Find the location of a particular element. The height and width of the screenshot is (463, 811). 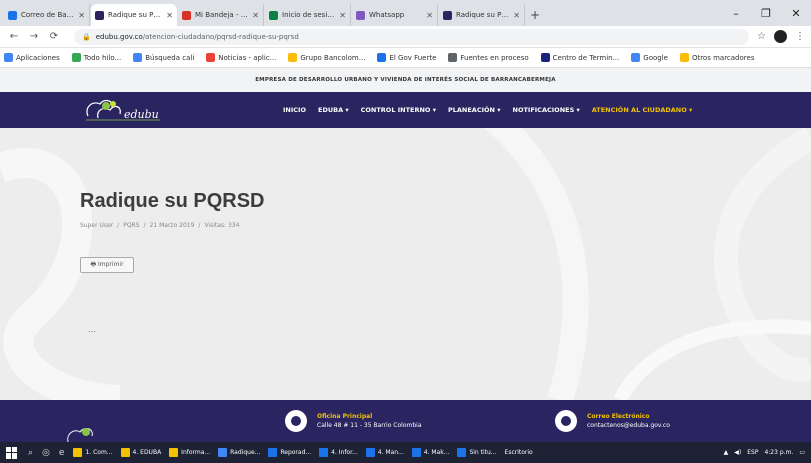

meta-category: PQRS is located at coordinates (131, 225).